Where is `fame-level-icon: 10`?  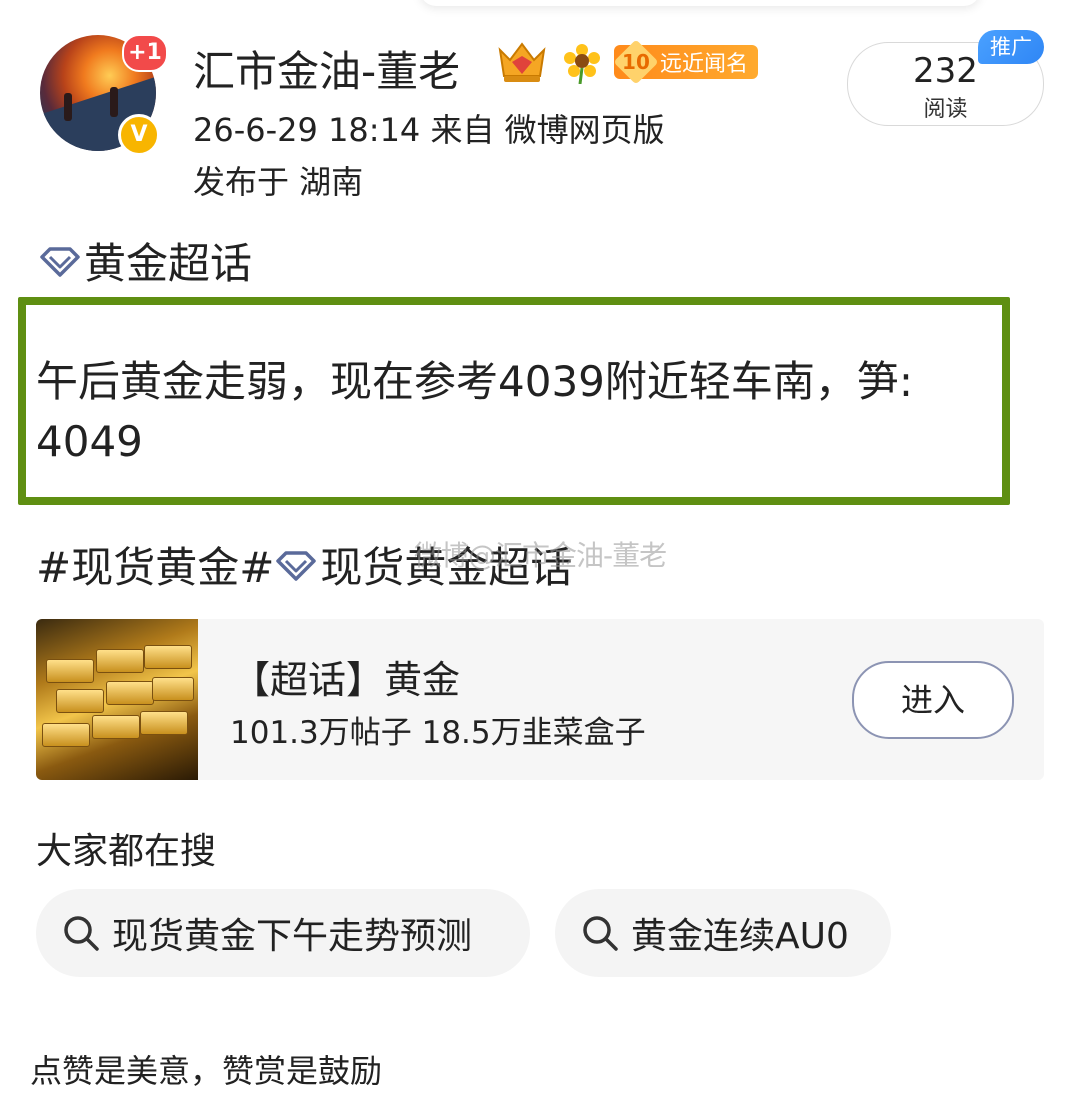 fame-level-icon: 10 is located at coordinates (636, 62).